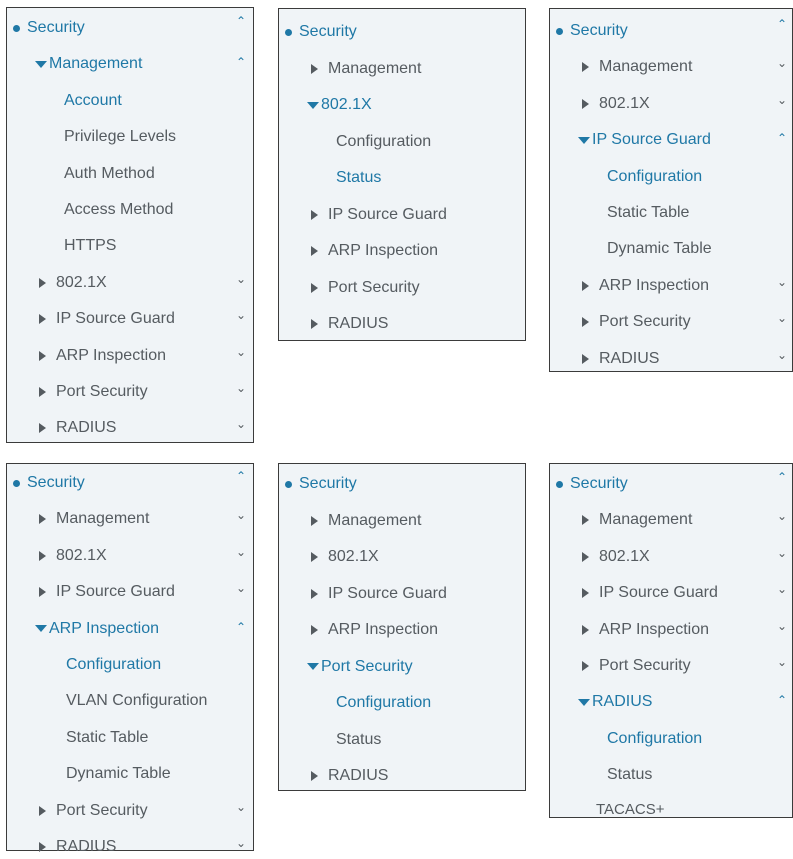 Image resolution: width=793 pixels, height=859 pixels. Describe the element at coordinates (16, 483) in the screenshot. I see `bullet-icon` at that location.